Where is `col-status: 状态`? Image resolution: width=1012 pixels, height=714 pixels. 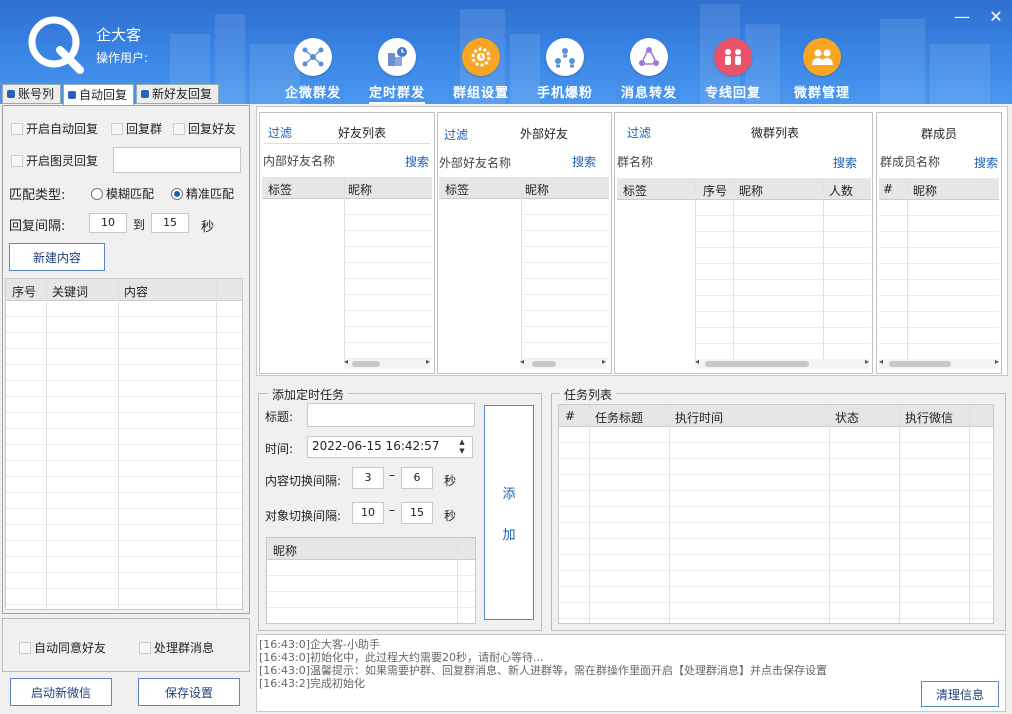
col-status: 状态 is located at coordinates (847, 418).